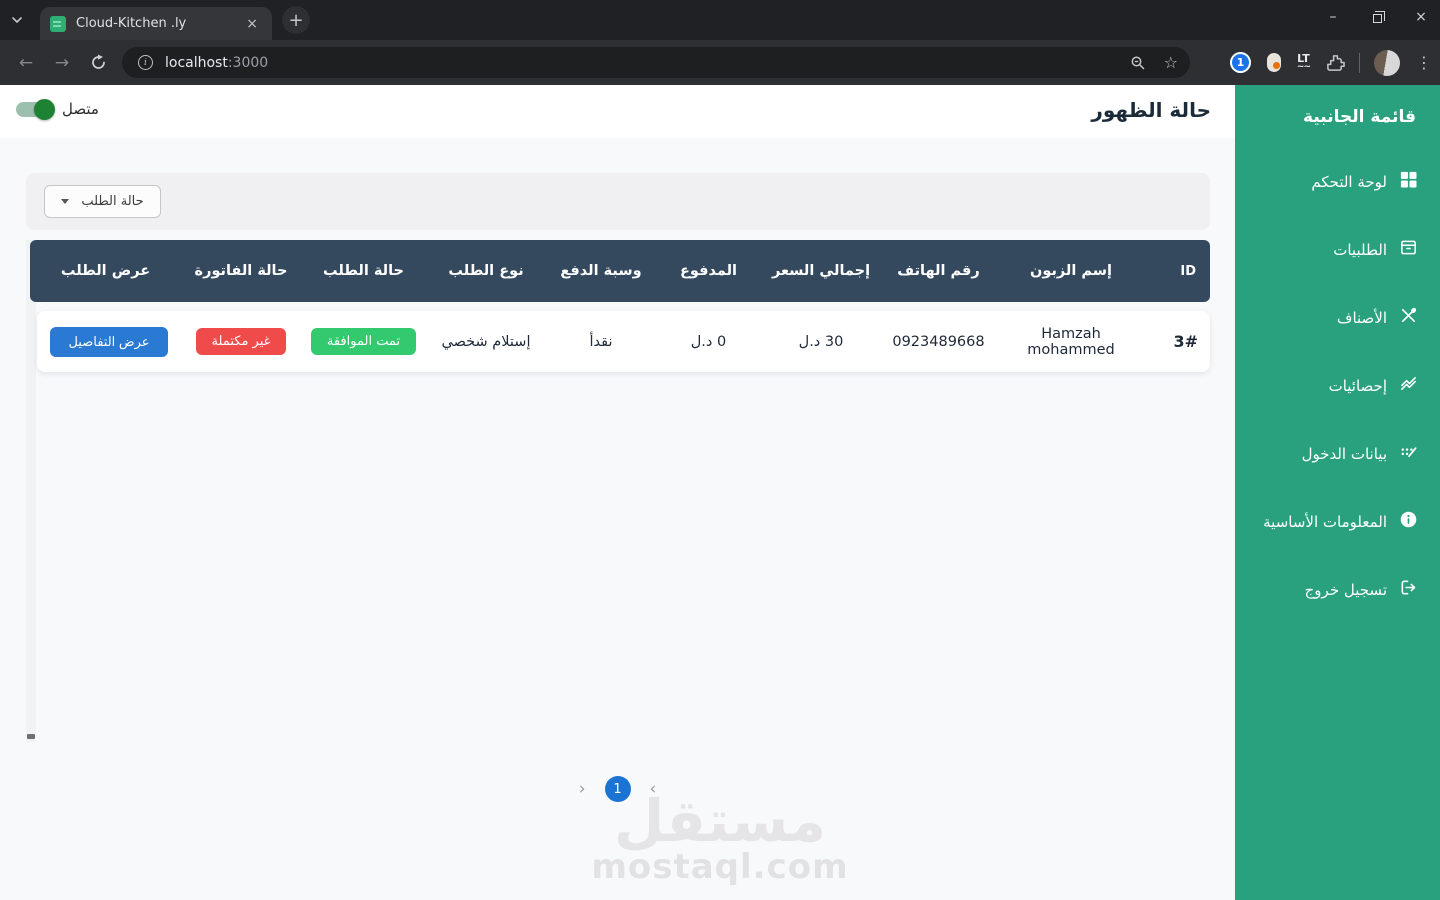  I want to click on browser-tab: Cloud-Kitchen .ly ×, so click(156, 23).